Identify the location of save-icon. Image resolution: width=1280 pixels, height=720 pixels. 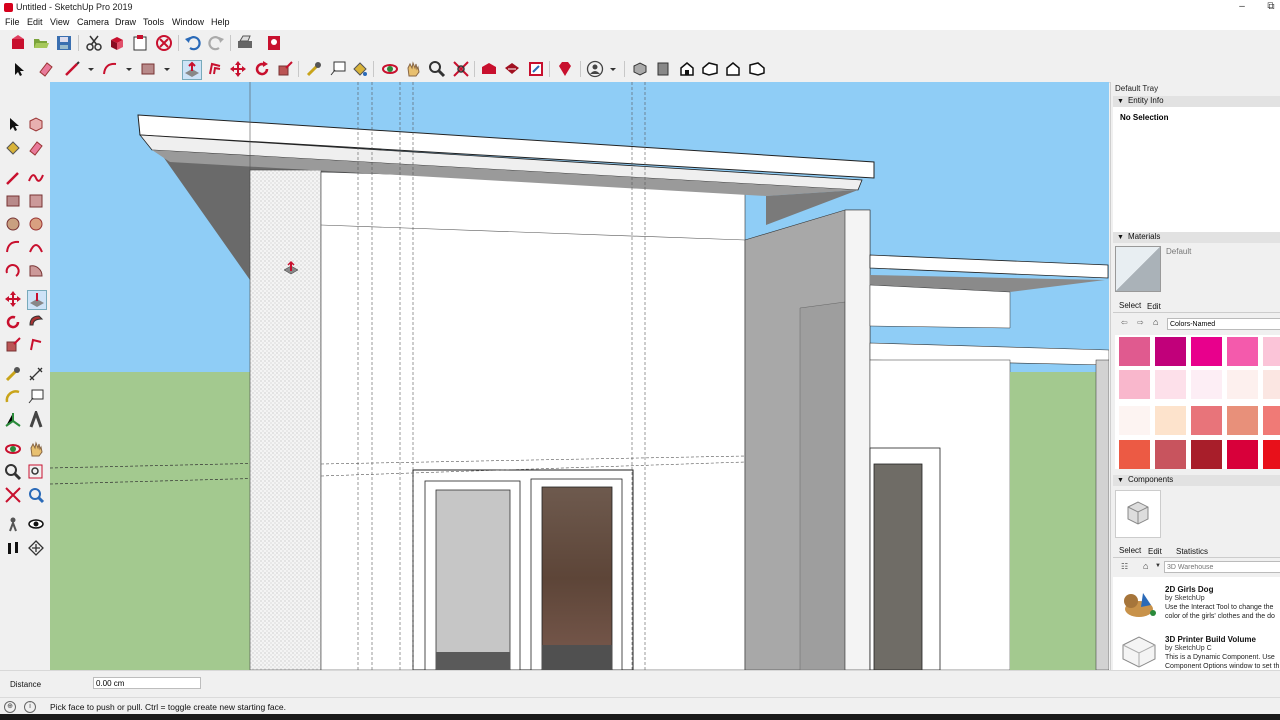
(64, 43).